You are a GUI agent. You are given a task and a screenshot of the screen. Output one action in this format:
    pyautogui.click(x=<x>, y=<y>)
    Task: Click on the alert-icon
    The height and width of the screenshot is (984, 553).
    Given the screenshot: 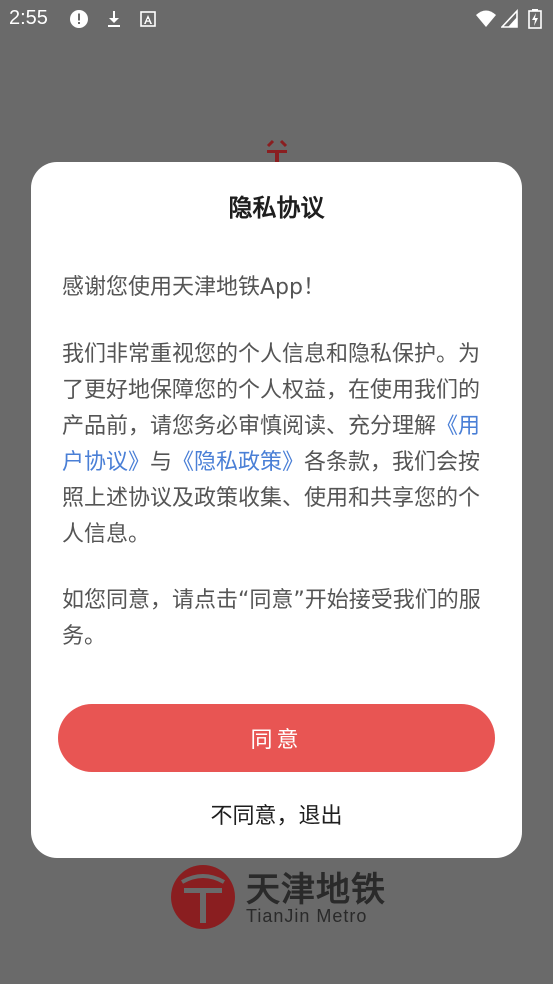 What is the action you would take?
    pyautogui.click(x=79, y=19)
    